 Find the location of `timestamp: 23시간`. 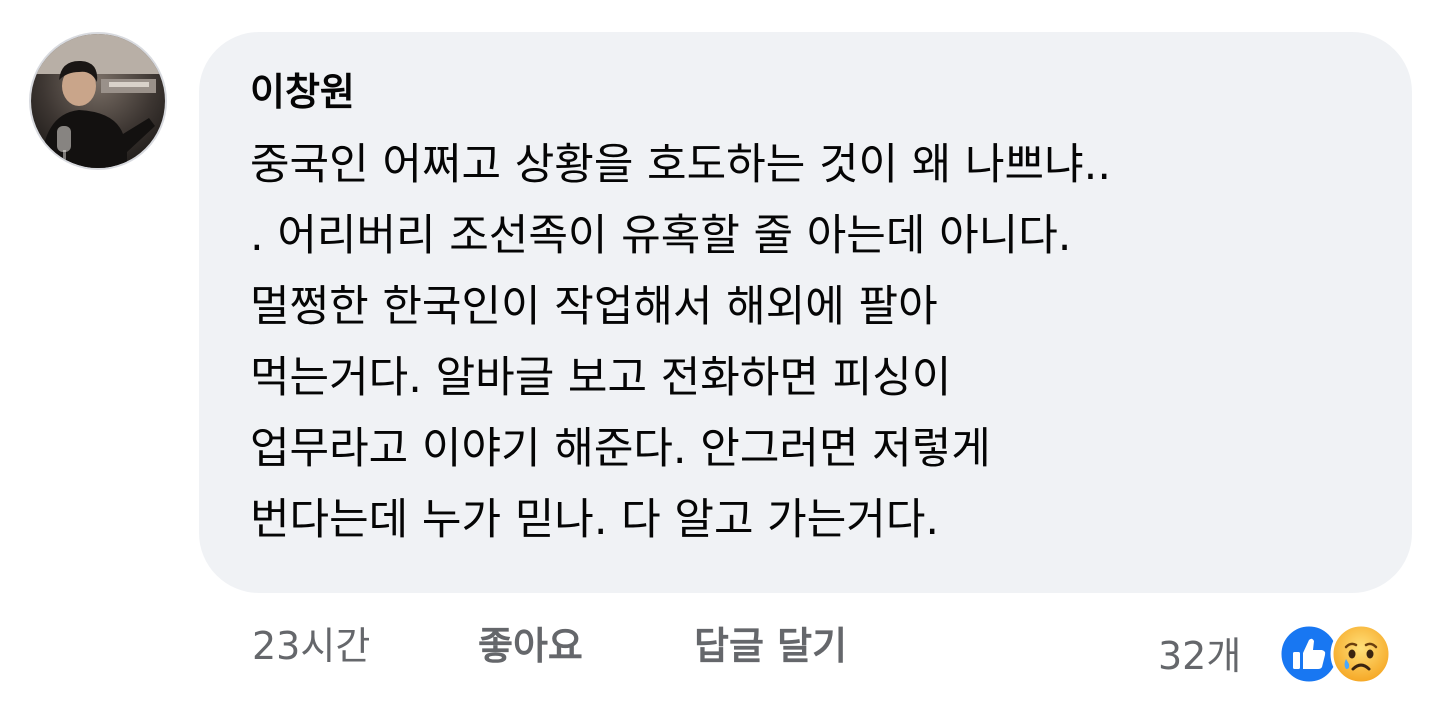

timestamp: 23시간 is located at coordinates (311, 646).